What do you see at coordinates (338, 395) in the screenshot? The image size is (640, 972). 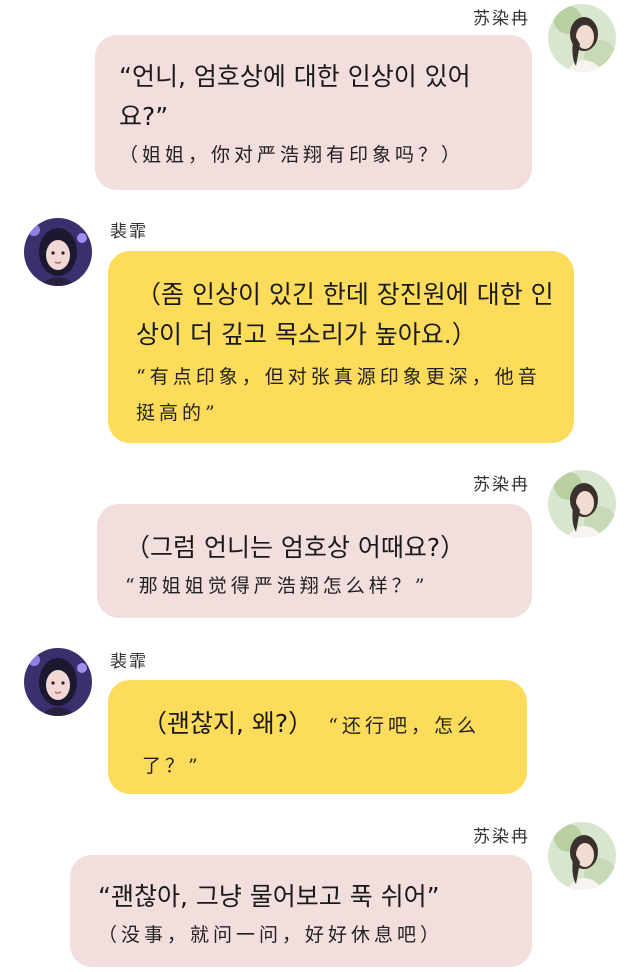 I see `message-chinese-text: “有点印象，但对张真源印象更深，他音挺高的”` at bounding box center [338, 395].